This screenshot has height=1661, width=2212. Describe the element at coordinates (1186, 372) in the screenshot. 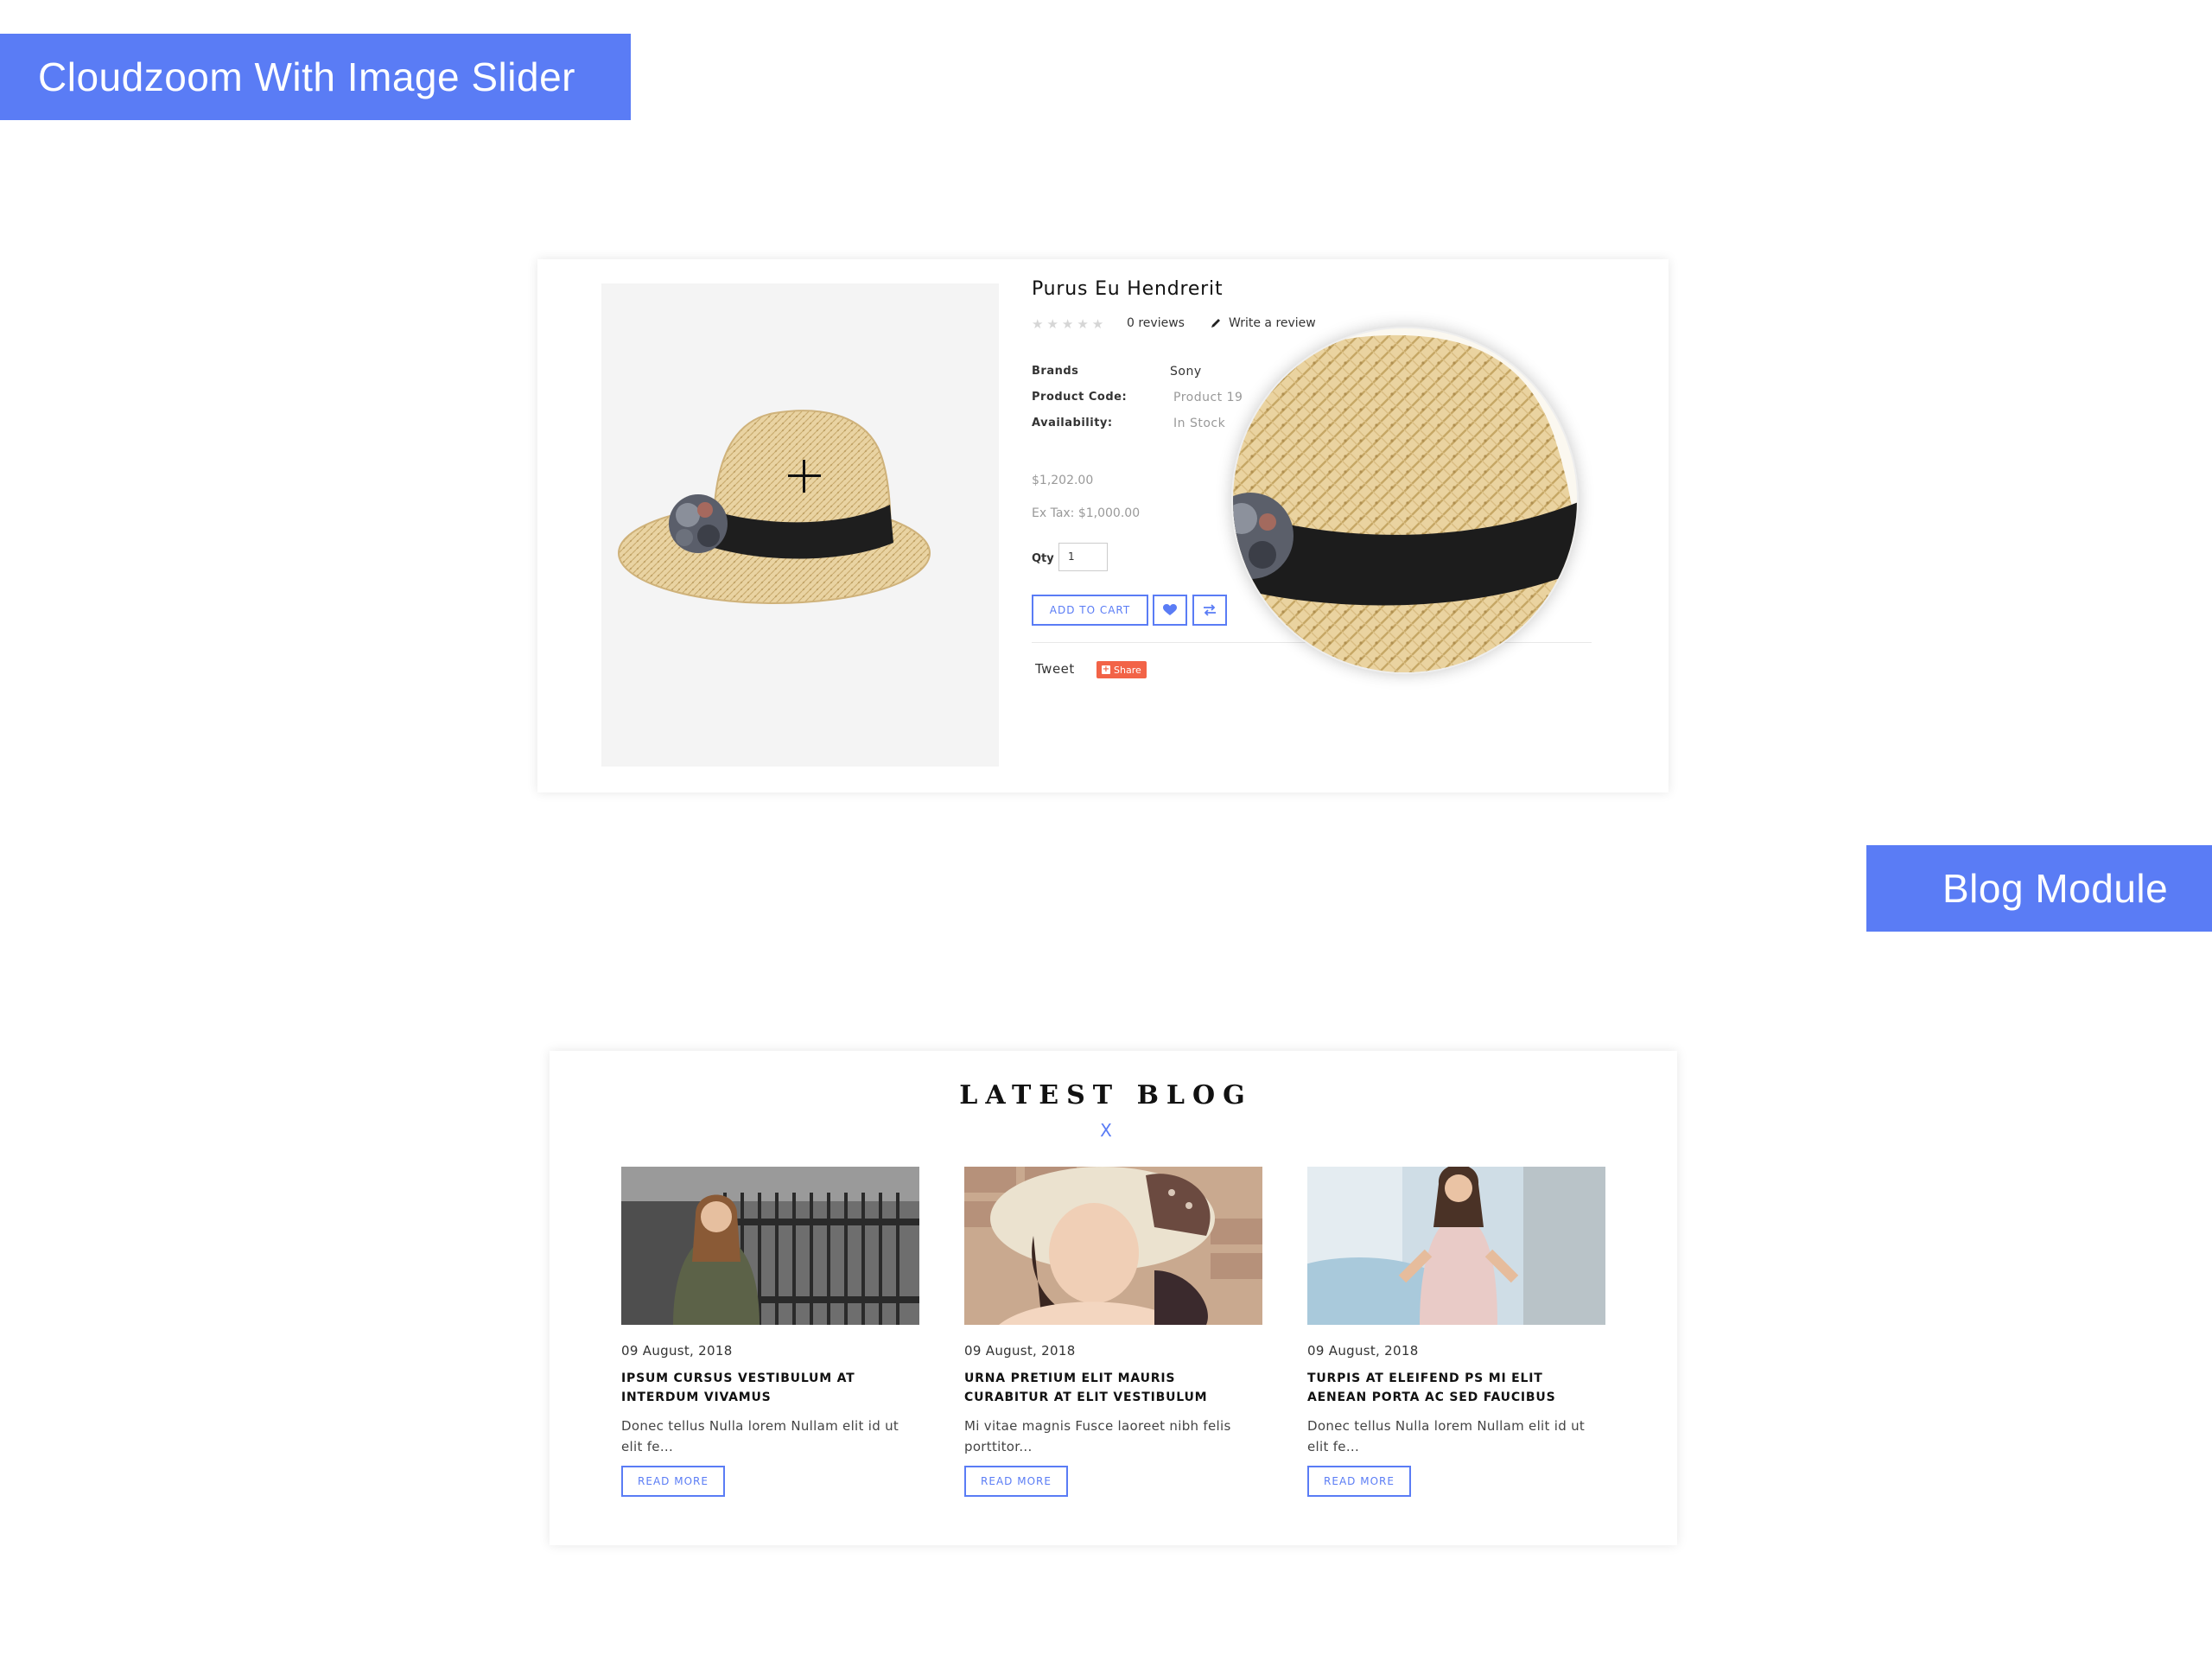

I see `spec-value-brands: Sony` at that location.